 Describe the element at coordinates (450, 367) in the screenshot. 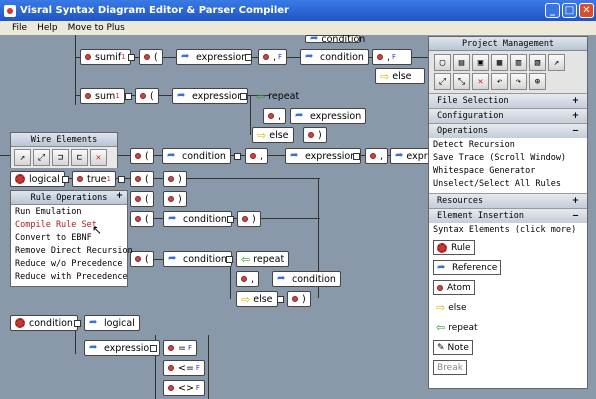

I see `insert-break-button: Break` at that location.